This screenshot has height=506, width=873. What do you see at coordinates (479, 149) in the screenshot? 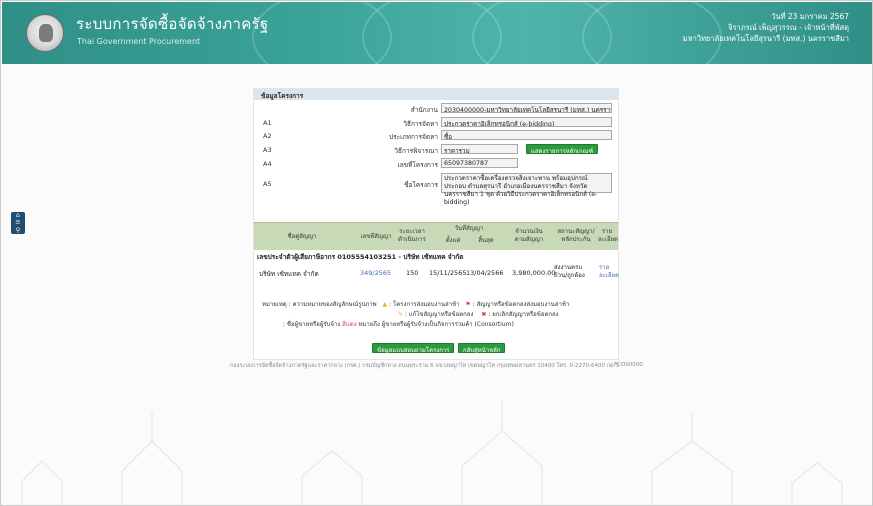
I see `evaluation-method-field: ราคารวม` at bounding box center [479, 149].